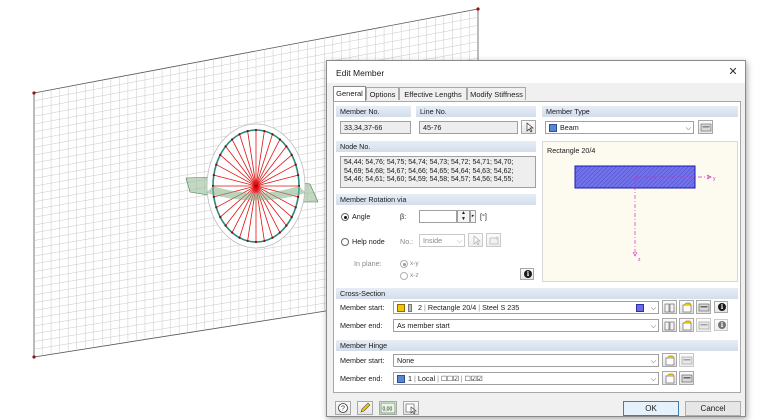  I want to click on ok-button: OK, so click(651, 408).